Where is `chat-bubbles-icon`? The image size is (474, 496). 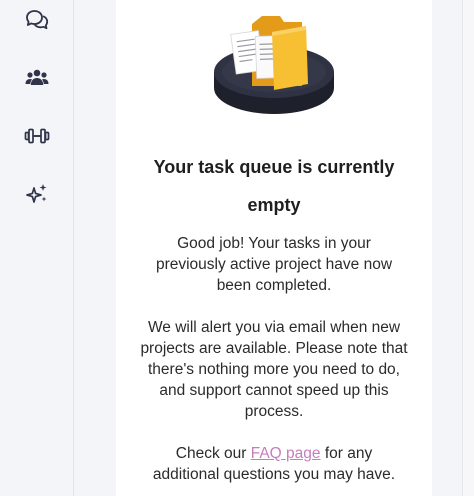 chat-bubbles-icon is located at coordinates (37, 20).